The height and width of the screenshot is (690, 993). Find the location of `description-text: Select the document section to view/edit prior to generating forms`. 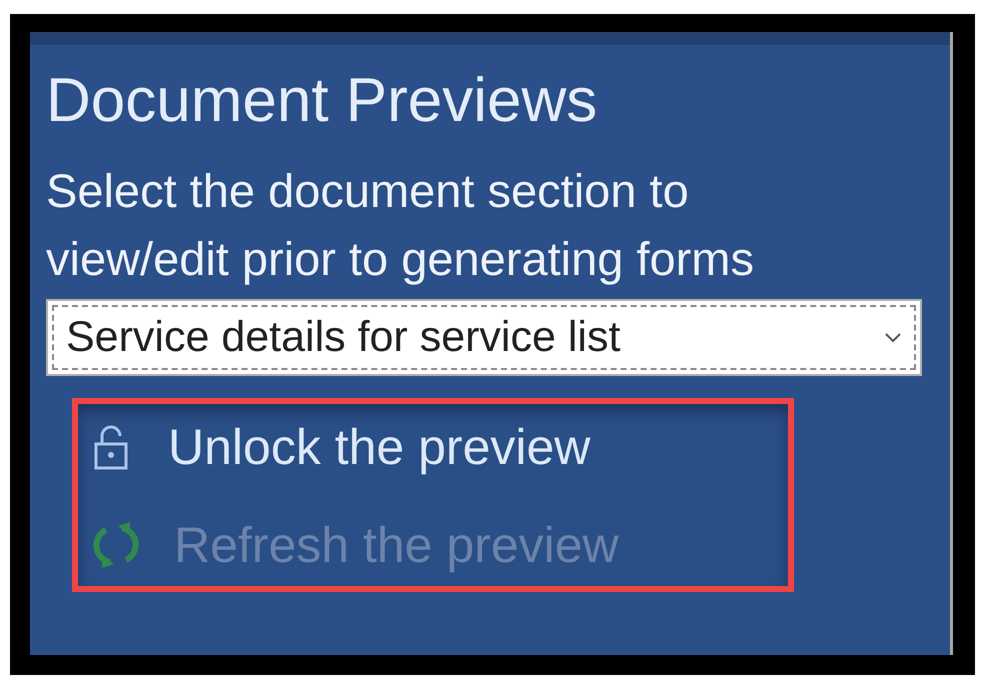

description-text: Select the document section to view/edit prior to generating forms is located at coordinates (400, 225).